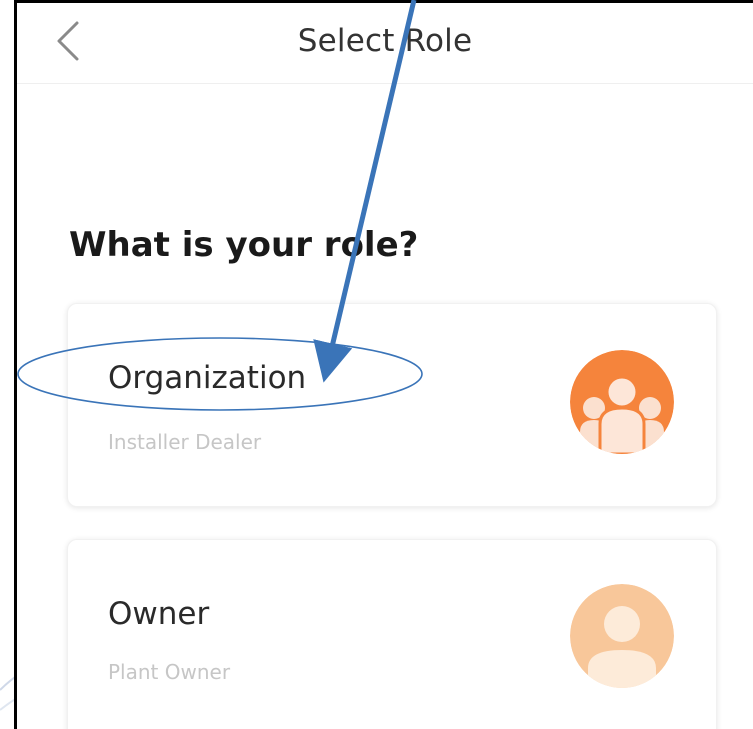  What do you see at coordinates (159, 614) in the screenshot?
I see `role-title: Owner` at bounding box center [159, 614].